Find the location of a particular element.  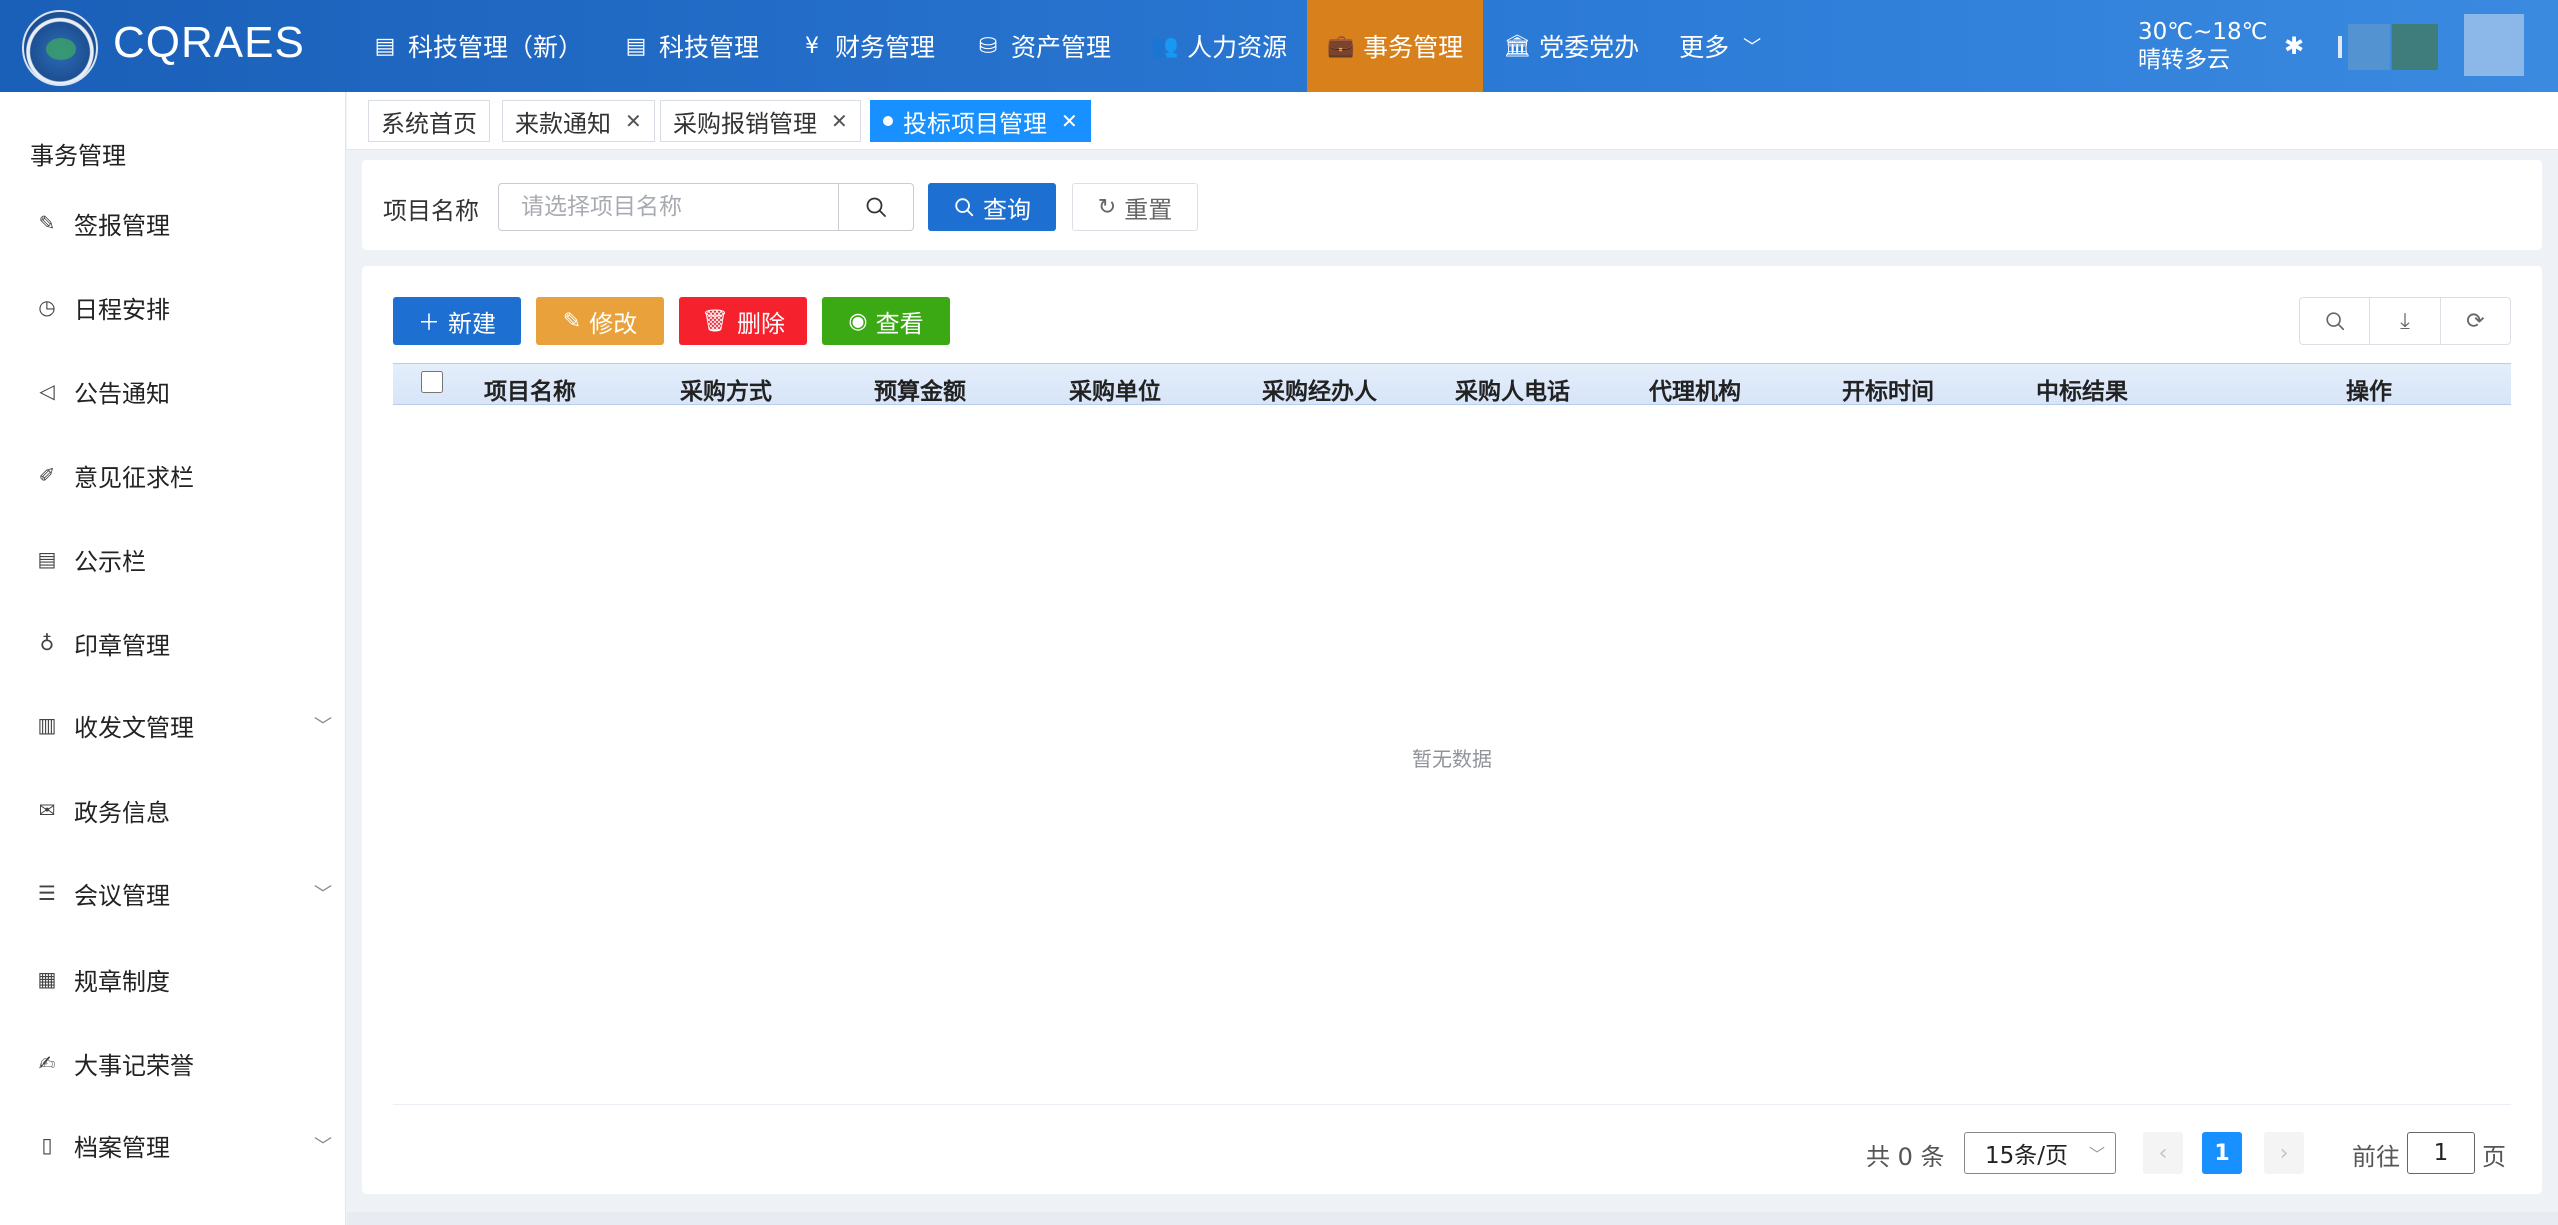

brand-title: CQRAES is located at coordinates (209, 42).